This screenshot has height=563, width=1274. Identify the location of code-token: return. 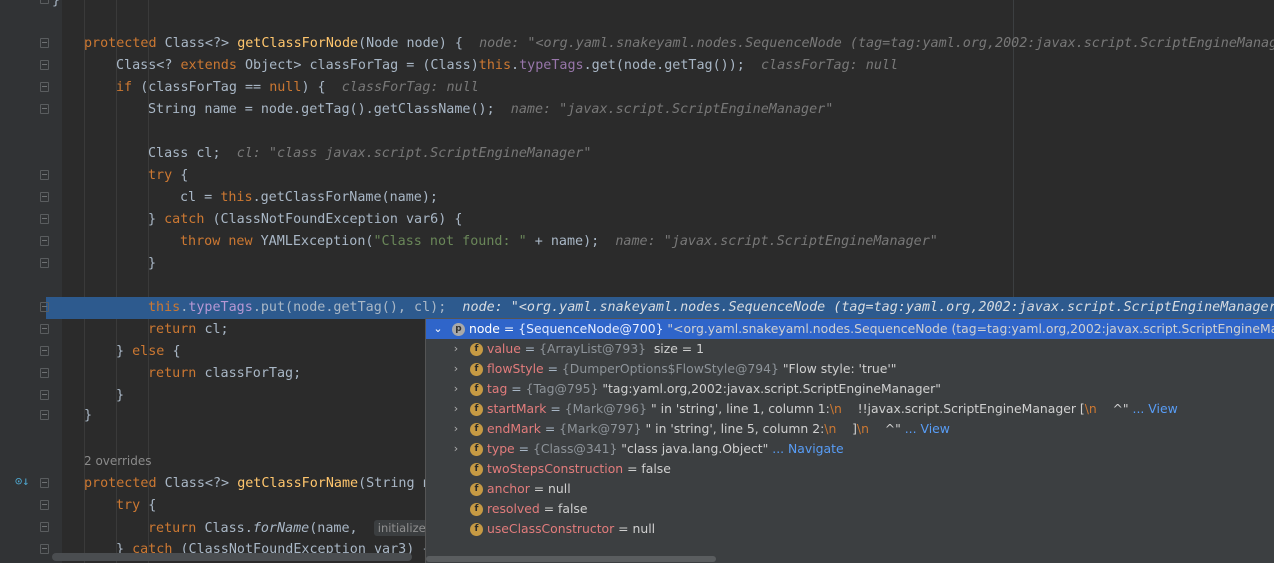
(176, 373).